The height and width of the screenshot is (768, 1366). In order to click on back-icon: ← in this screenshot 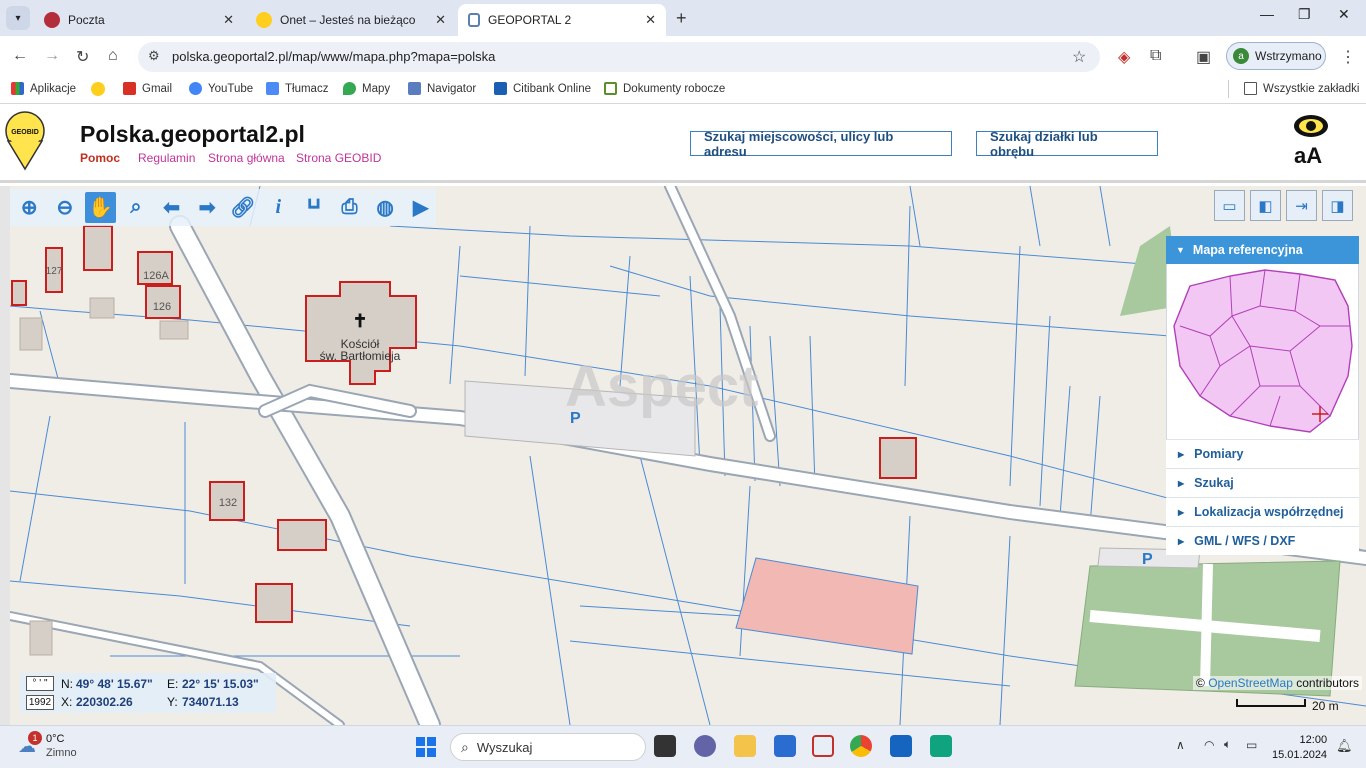, I will do `click(20, 56)`.